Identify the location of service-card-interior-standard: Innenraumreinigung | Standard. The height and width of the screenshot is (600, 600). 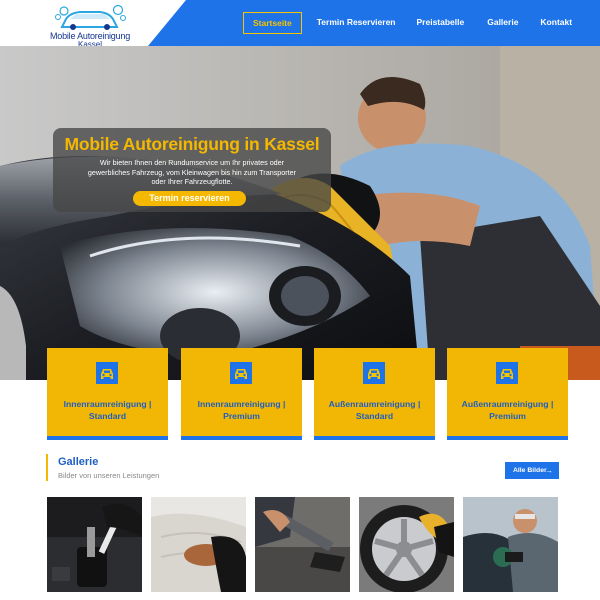
(107, 394).